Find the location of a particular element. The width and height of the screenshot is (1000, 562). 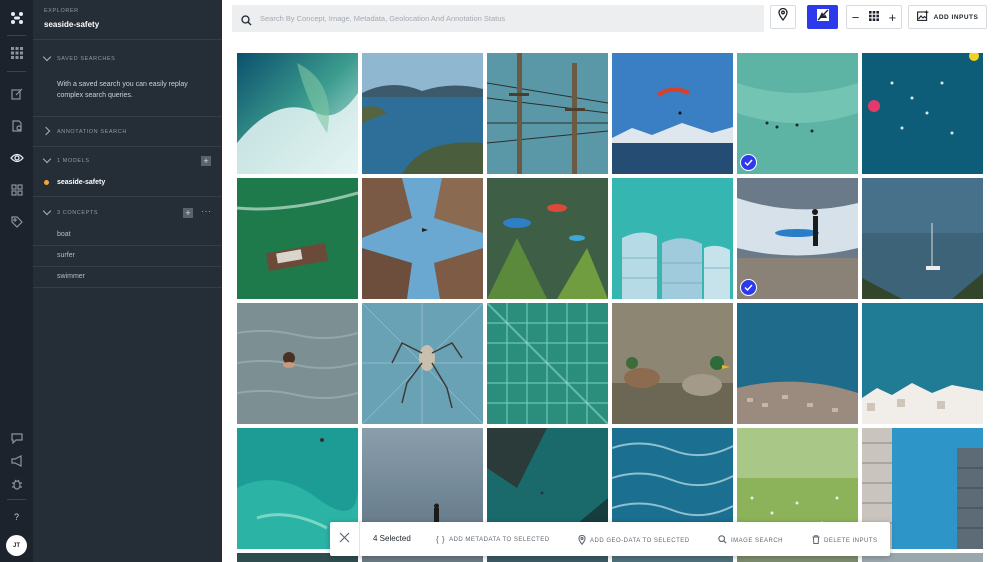

annotation-mode-toggle is located at coordinates (822, 17).